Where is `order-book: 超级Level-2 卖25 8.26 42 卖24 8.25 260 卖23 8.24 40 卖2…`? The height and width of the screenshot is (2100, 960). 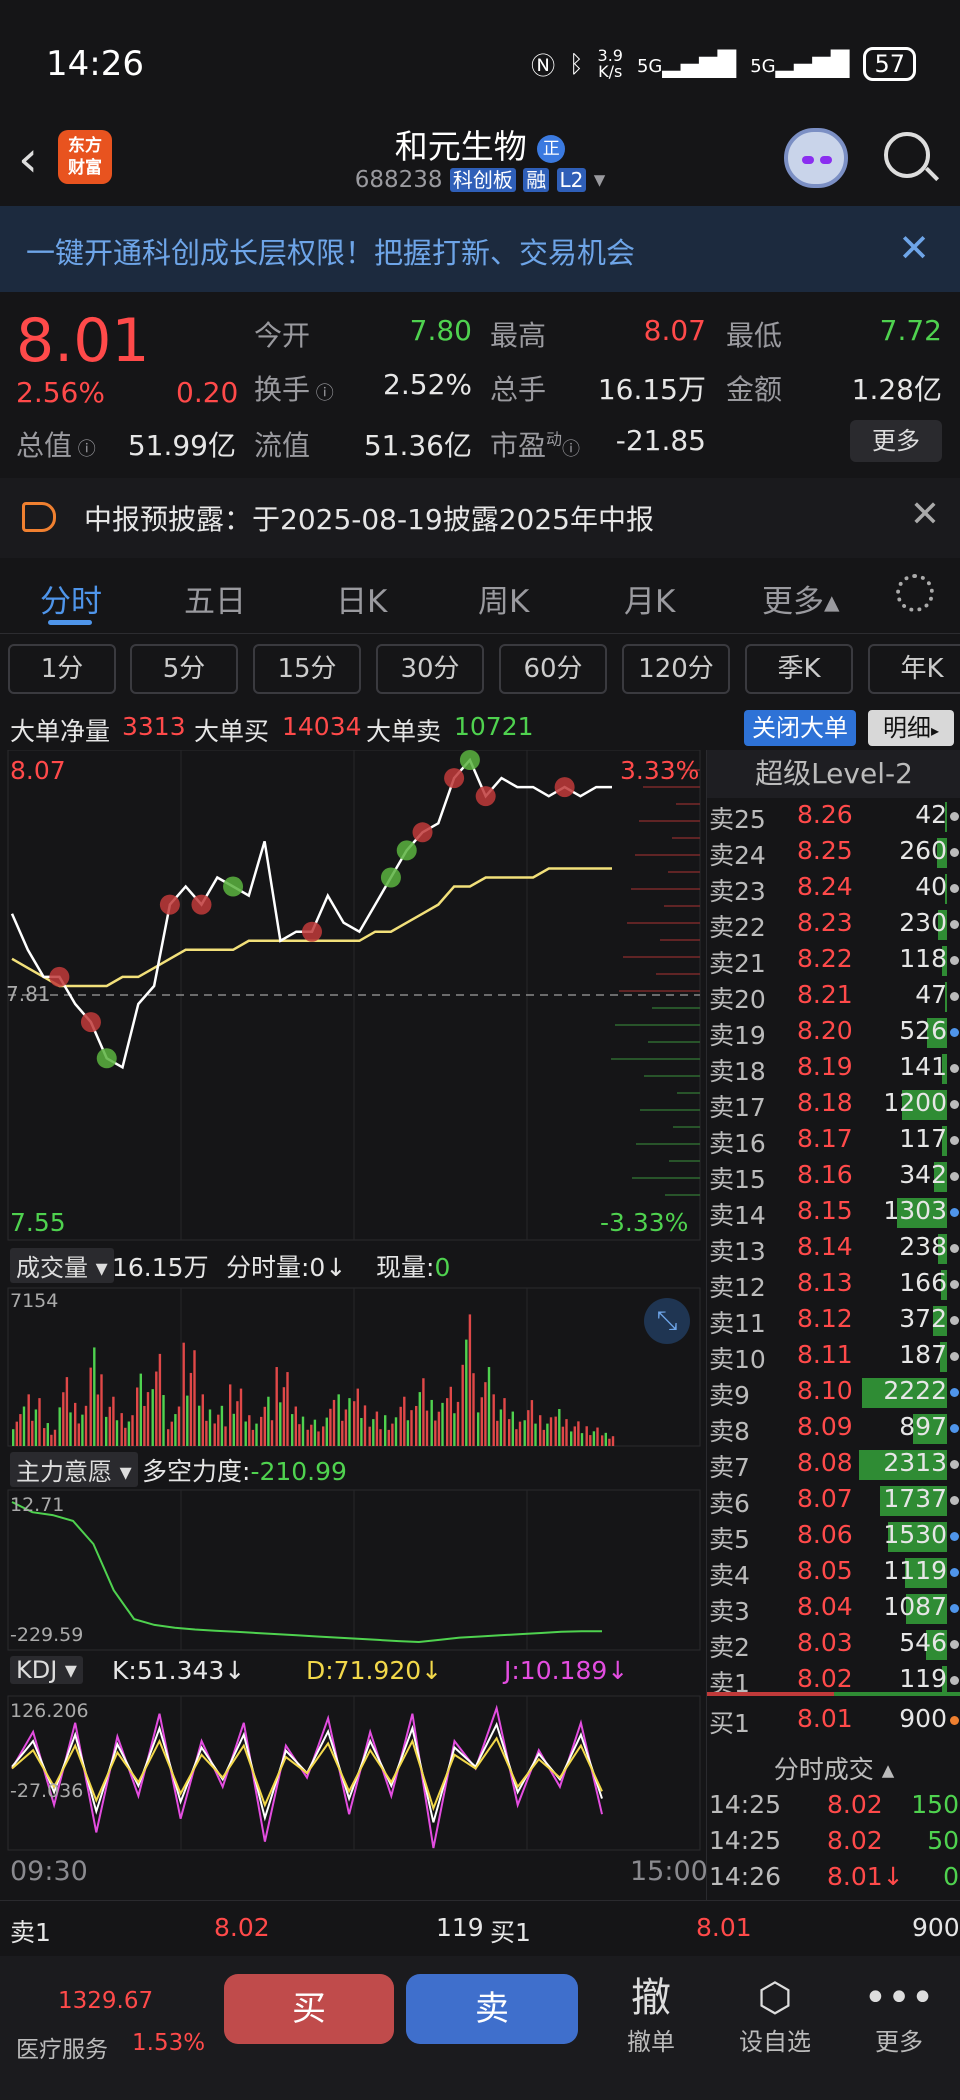 order-book: 超级Level-2 卖25 8.26 42 卖24 8.25 260 卖23 8.24 40 卖2… is located at coordinates (833, 1325).